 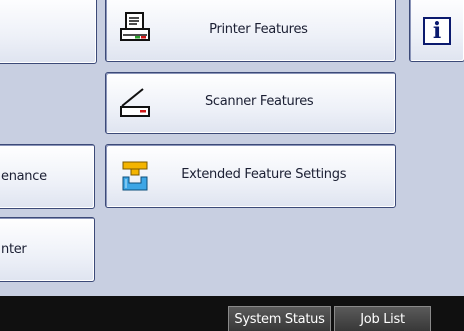 I want to click on printer-icon, so click(x=135, y=26).